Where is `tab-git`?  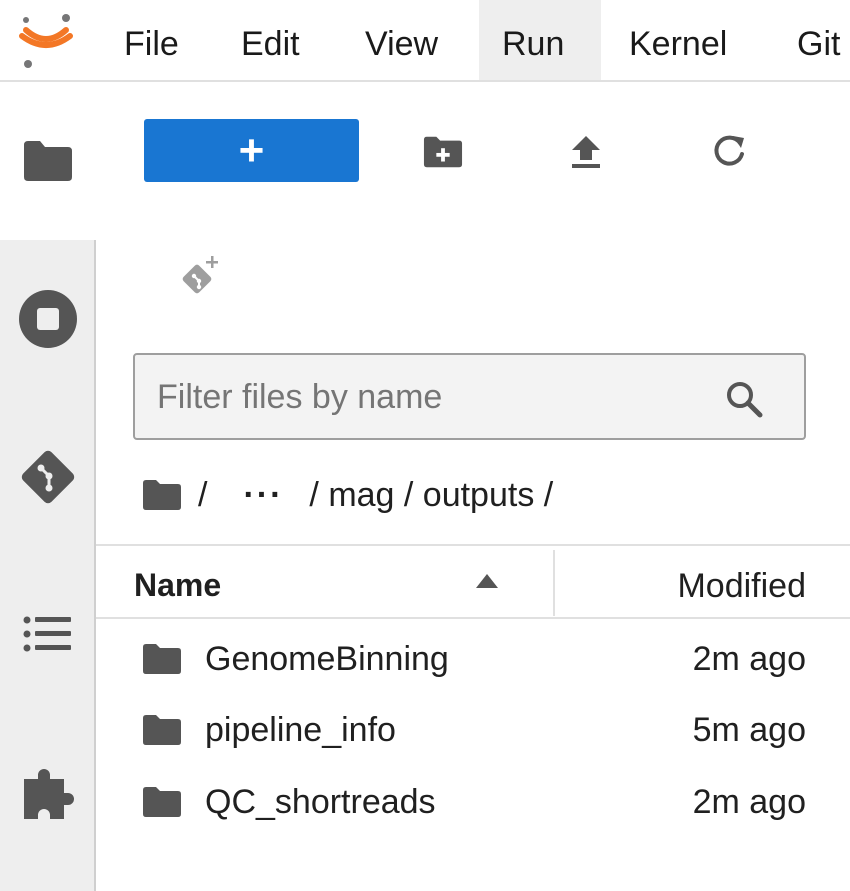 tab-git is located at coordinates (48, 477).